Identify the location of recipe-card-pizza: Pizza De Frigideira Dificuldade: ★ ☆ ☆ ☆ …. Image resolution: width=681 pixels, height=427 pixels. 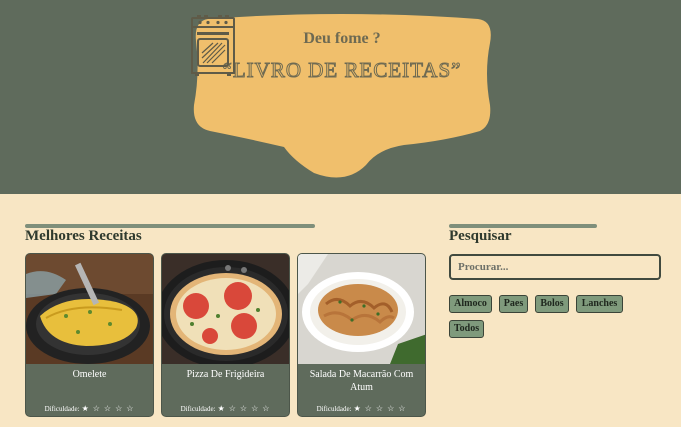
(225, 335).